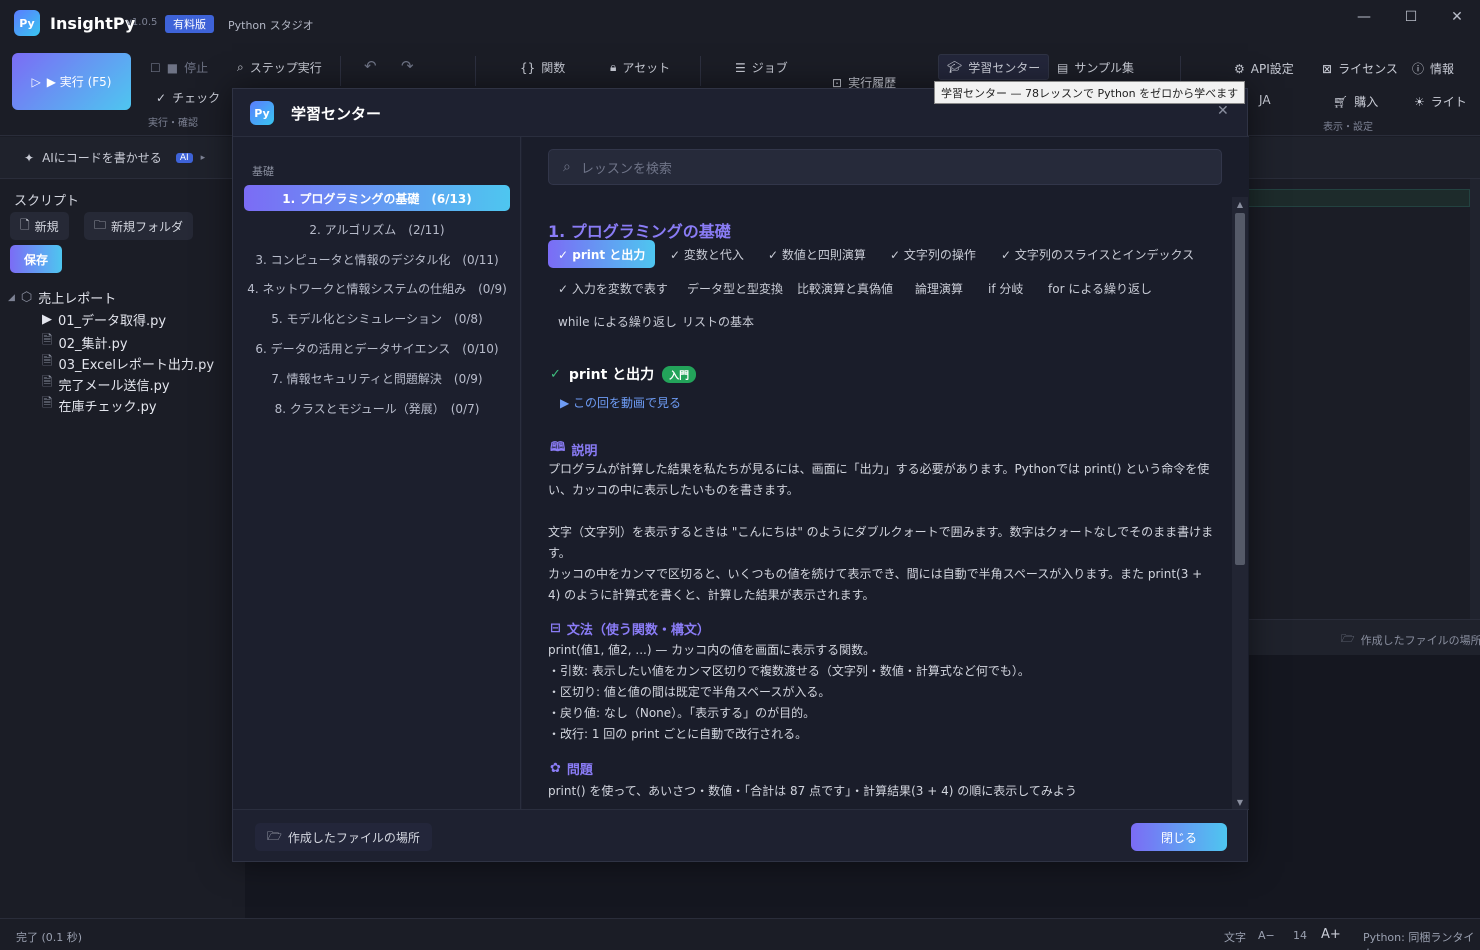 The image size is (1480, 950). What do you see at coordinates (679, 374) in the screenshot?
I see `level-badge: 入門` at bounding box center [679, 374].